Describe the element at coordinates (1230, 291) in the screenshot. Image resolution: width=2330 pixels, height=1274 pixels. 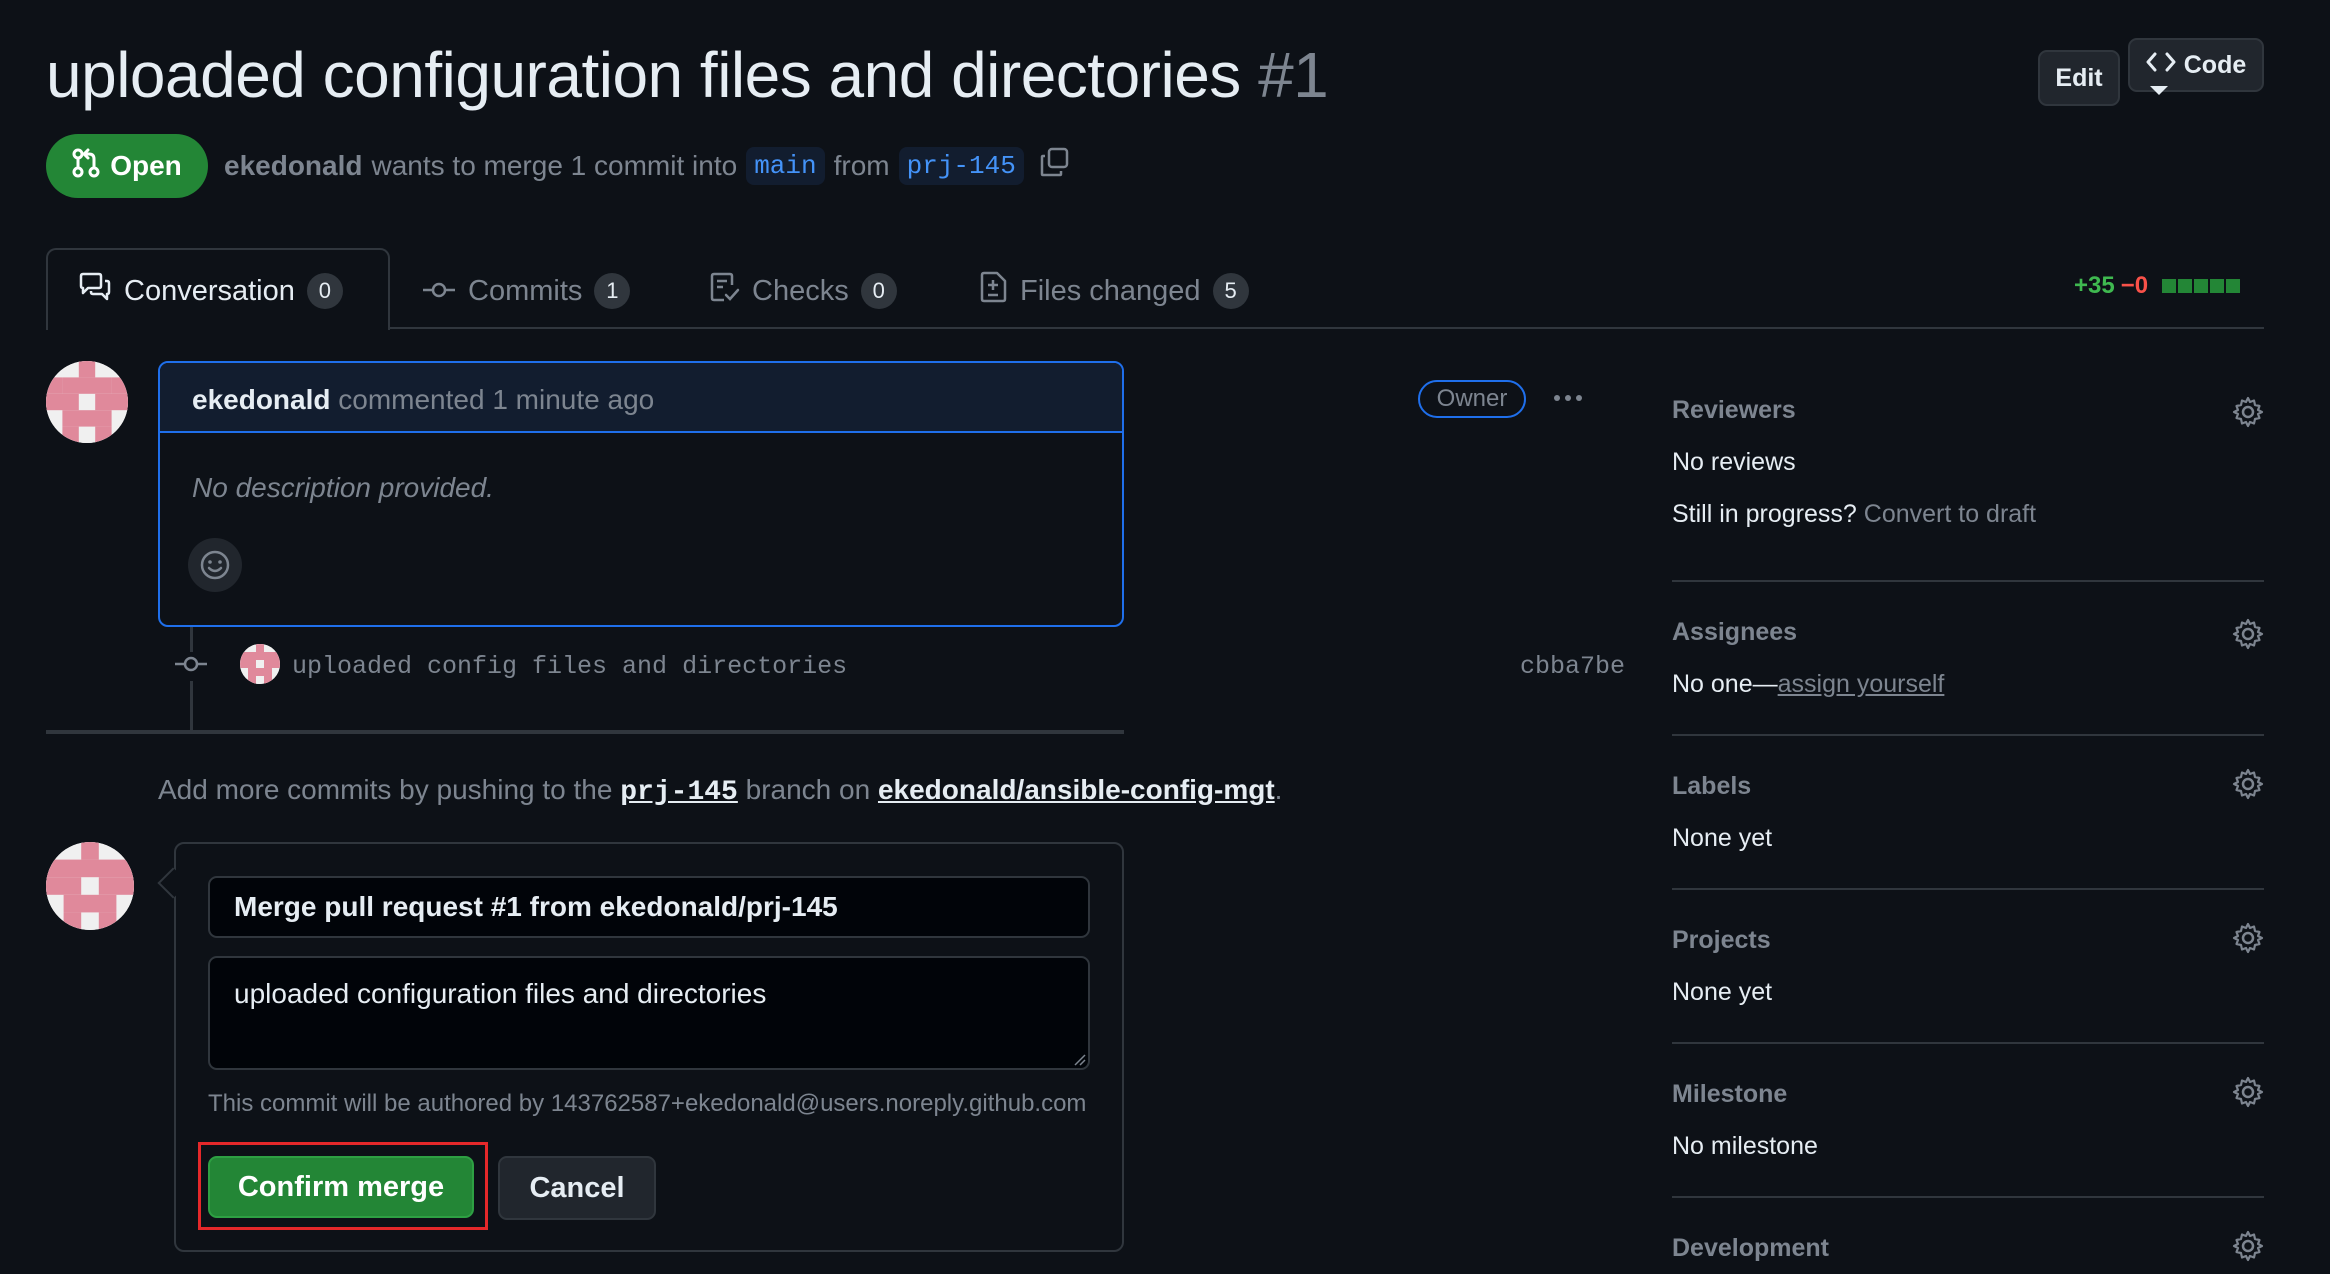
I see `tab-files-changed-count: 5` at that location.